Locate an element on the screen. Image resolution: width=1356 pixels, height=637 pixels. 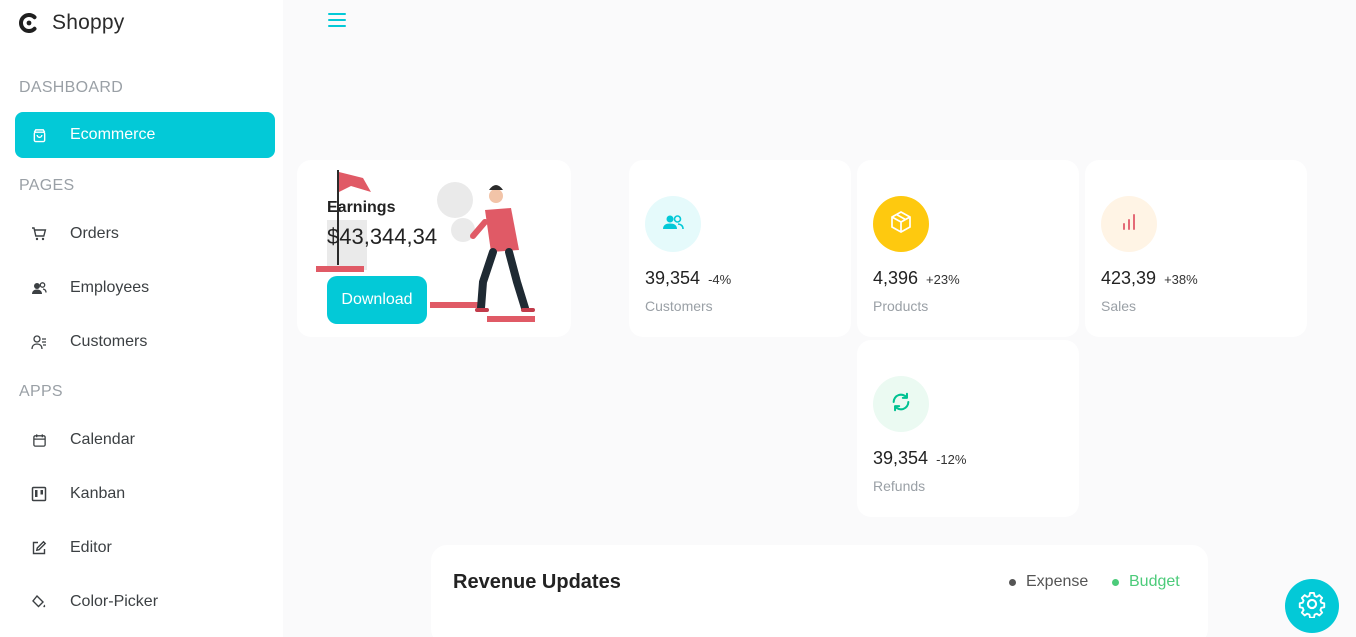
color-picker-icon is located at coordinates (39, 602).